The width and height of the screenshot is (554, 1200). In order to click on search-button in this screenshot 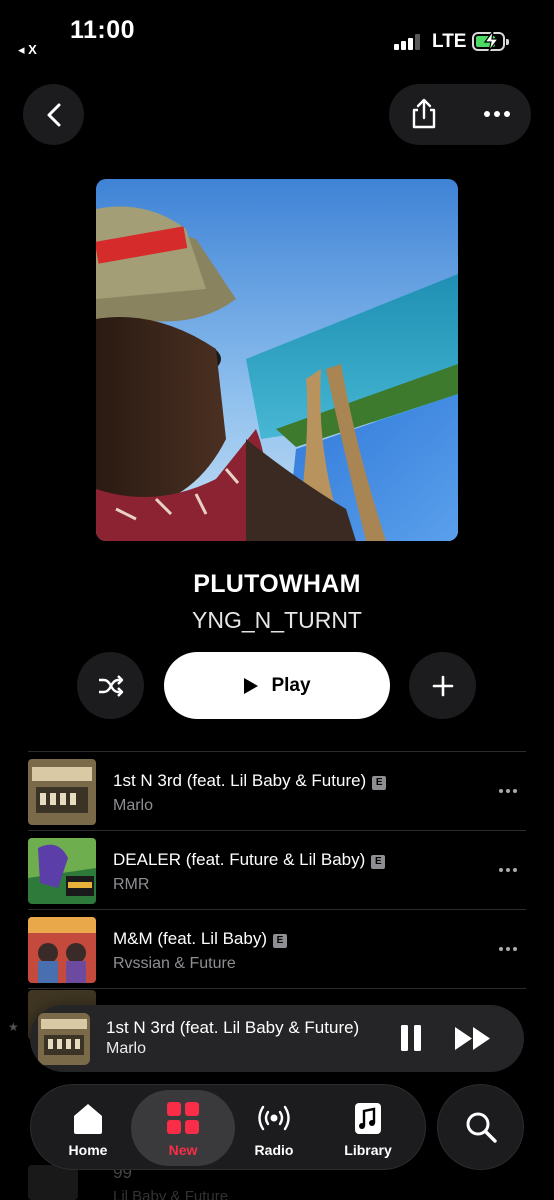, I will do `click(480, 1127)`.